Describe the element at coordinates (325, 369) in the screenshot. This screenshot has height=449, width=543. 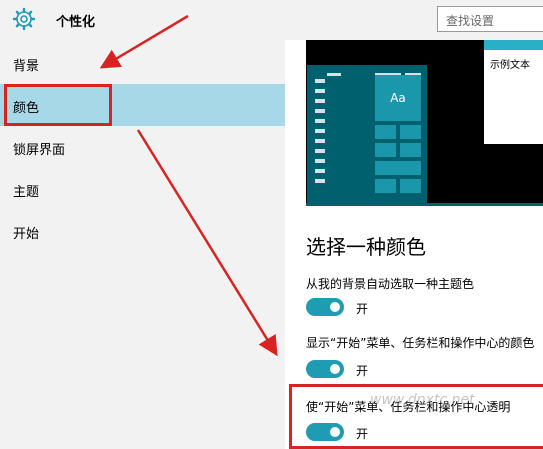
I see `toggle-show-color` at that location.